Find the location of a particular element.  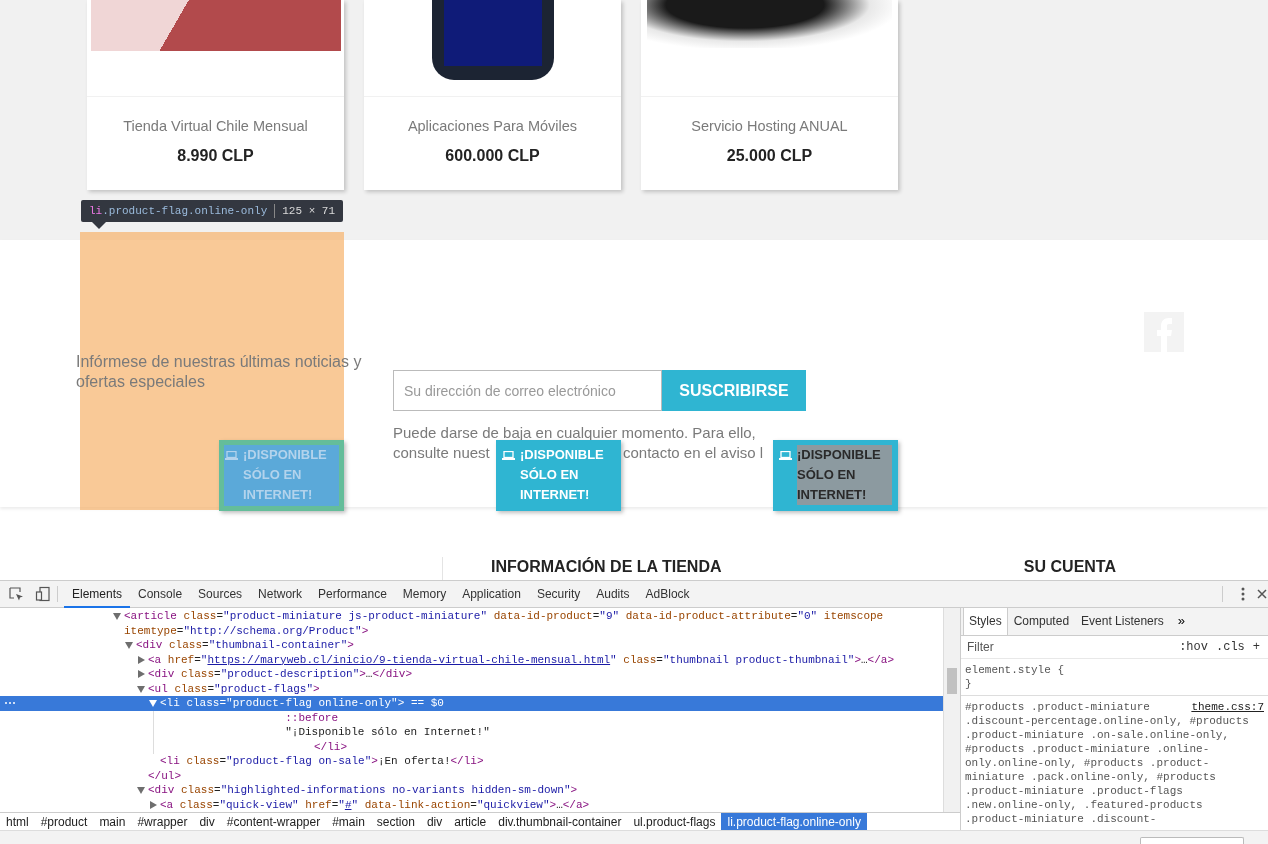

breadcrumb-item: li.product-flag.online-only is located at coordinates (794, 821).